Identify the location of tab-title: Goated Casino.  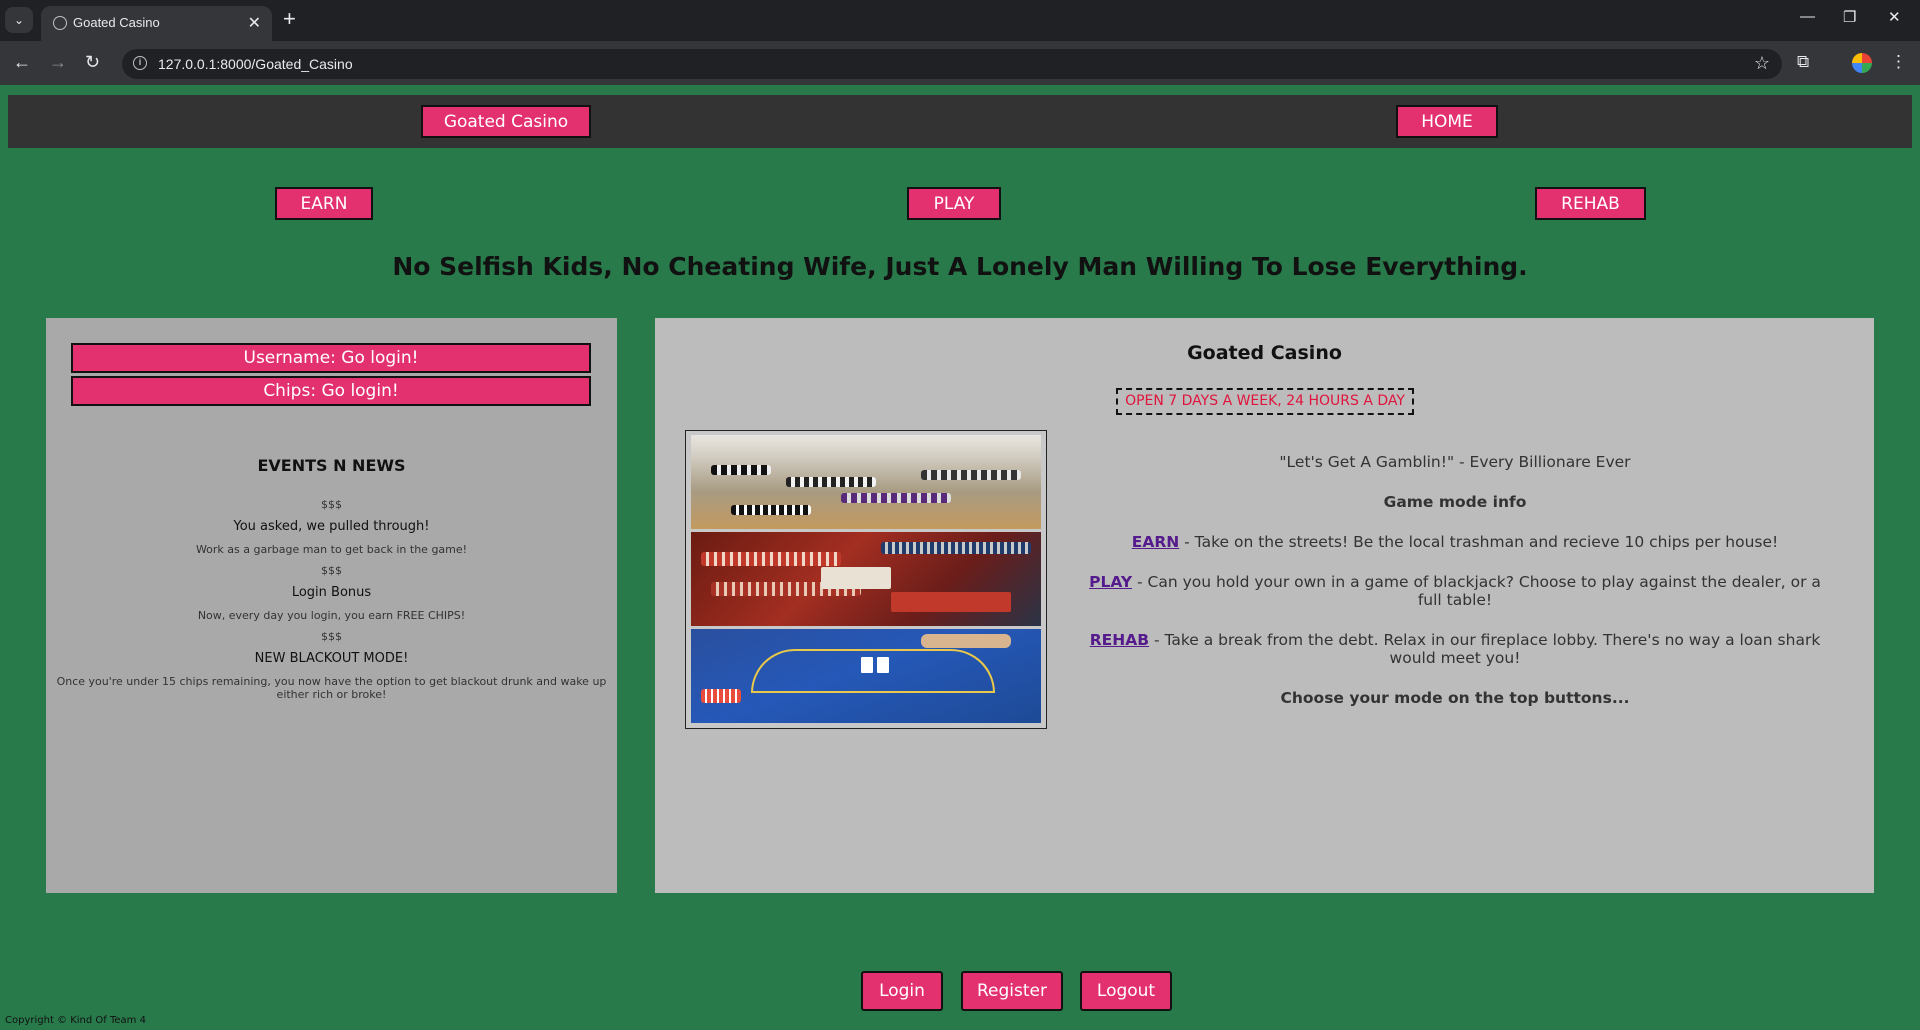
(116, 22).